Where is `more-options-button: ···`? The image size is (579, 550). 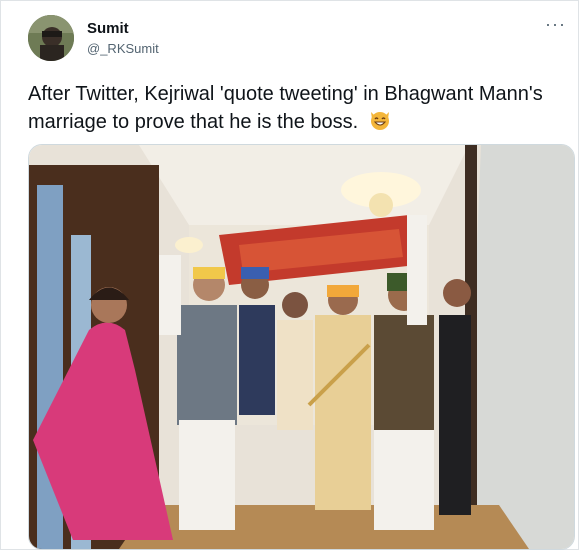
more-options-button: ··· is located at coordinates (555, 24).